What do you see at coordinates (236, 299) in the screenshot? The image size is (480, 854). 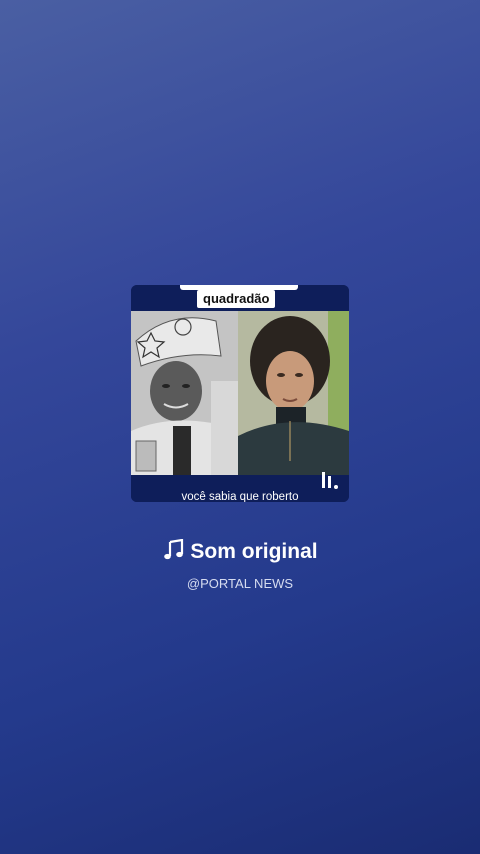 I see `thumbnail-caption-top: quadradão` at bounding box center [236, 299].